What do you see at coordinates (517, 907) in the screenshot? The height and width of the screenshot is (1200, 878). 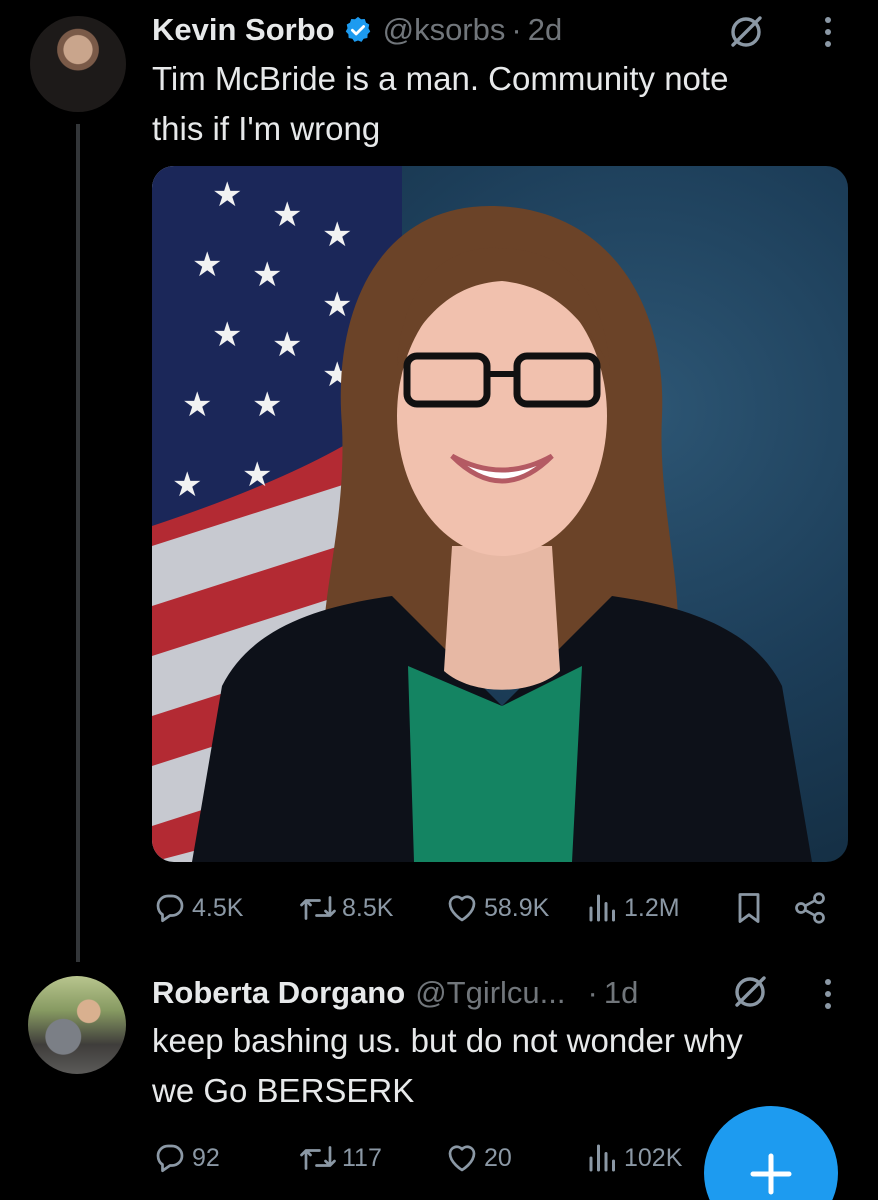 I see `like-count: 58.9K` at bounding box center [517, 907].